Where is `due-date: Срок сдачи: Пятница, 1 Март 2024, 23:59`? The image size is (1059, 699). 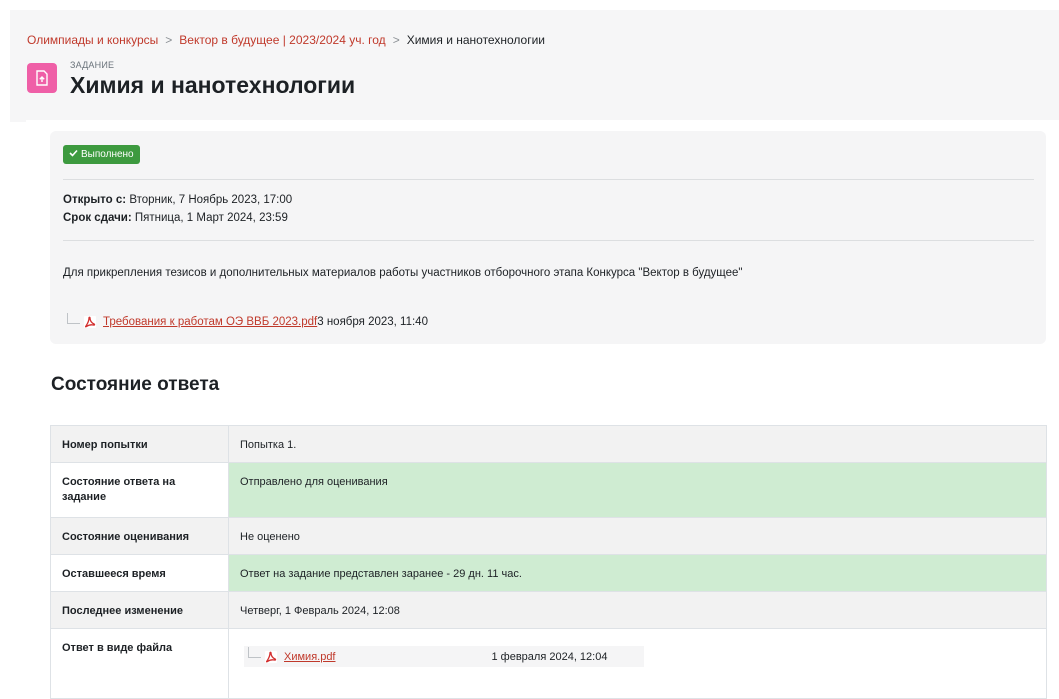
due-date: Срок сдачи: Пятница, 1 Март 2024, 23:59 is located at coordinates (175, 218).